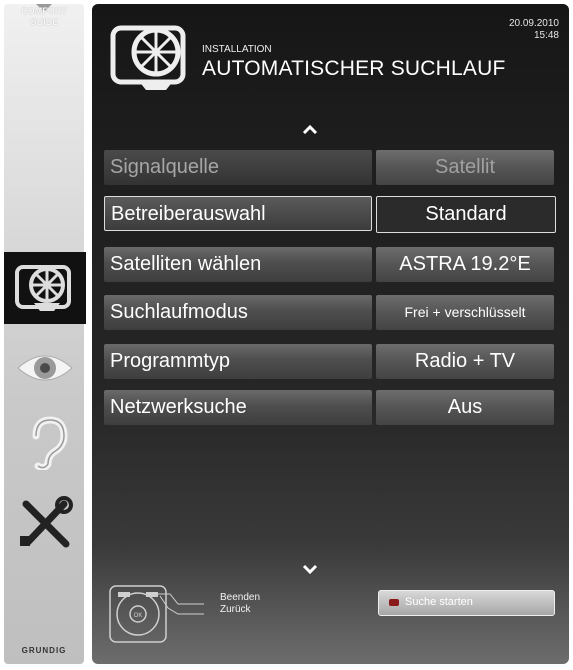  What do you see at coordinates (394, 602) in the screenshot?
I see `red-button-icon` at bounding box center [394, 602].